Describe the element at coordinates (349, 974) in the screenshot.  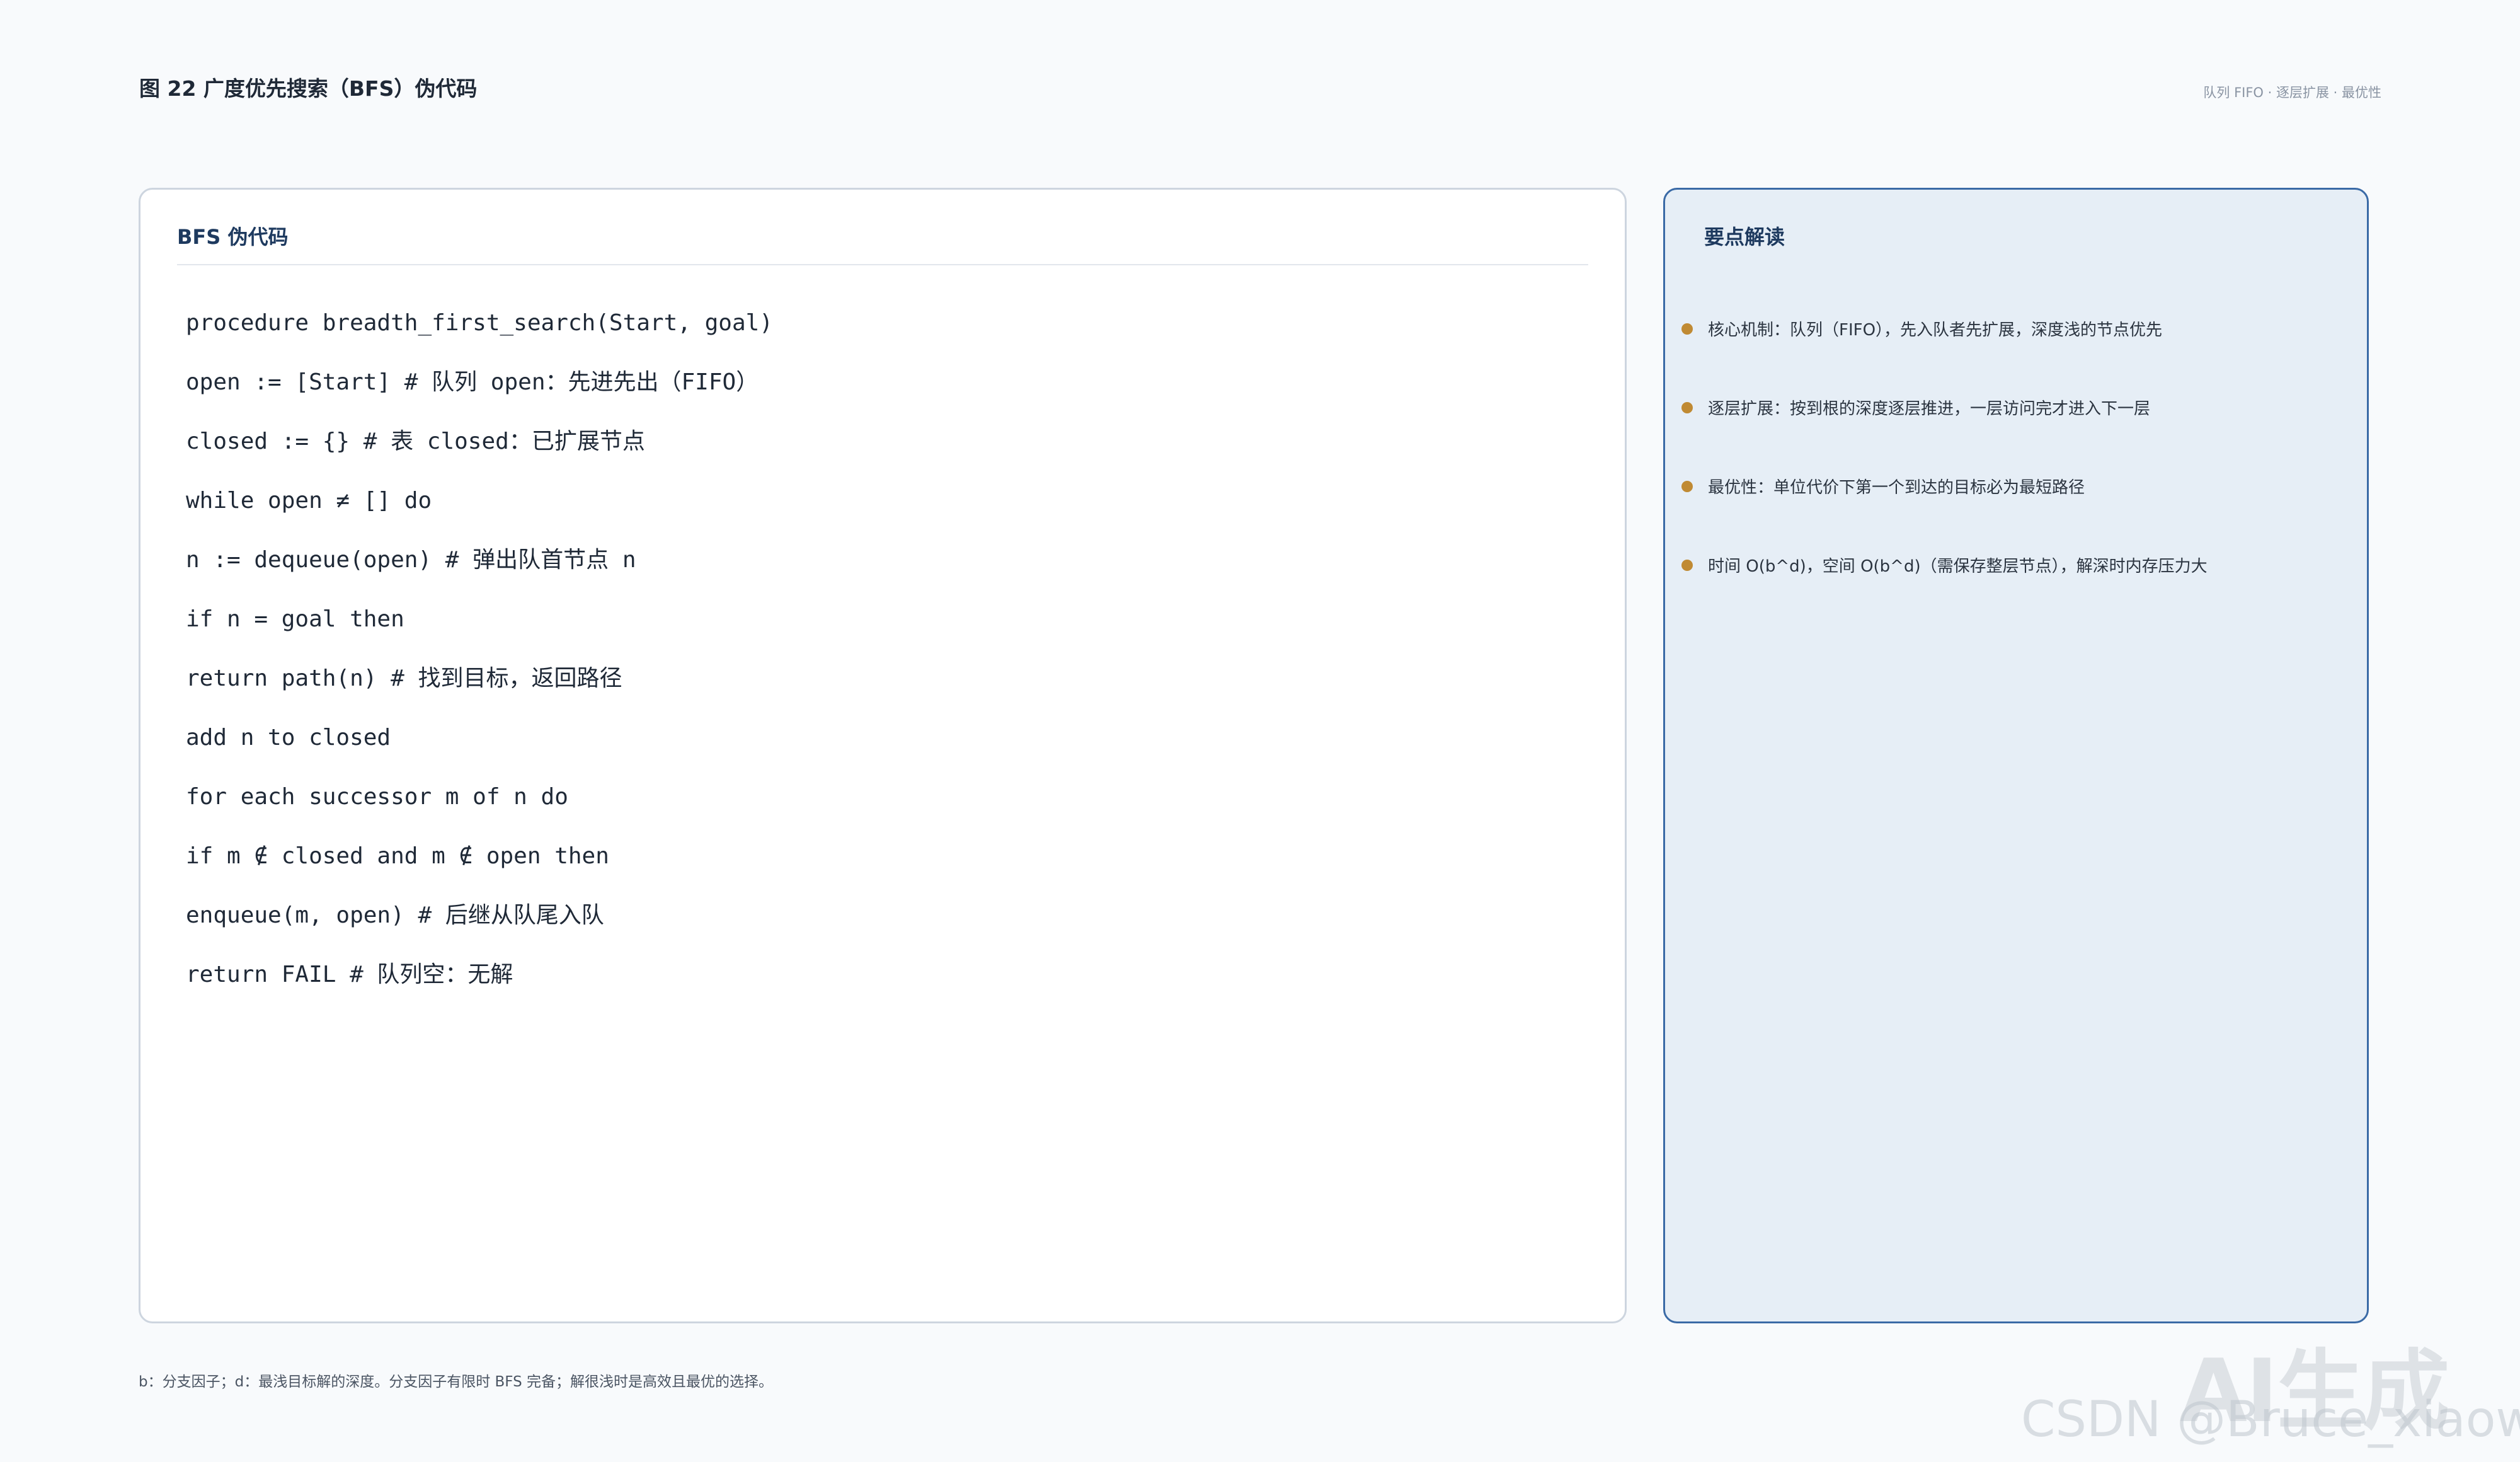
I see `code-line: return FAIL # 队列空：无解` at that location.